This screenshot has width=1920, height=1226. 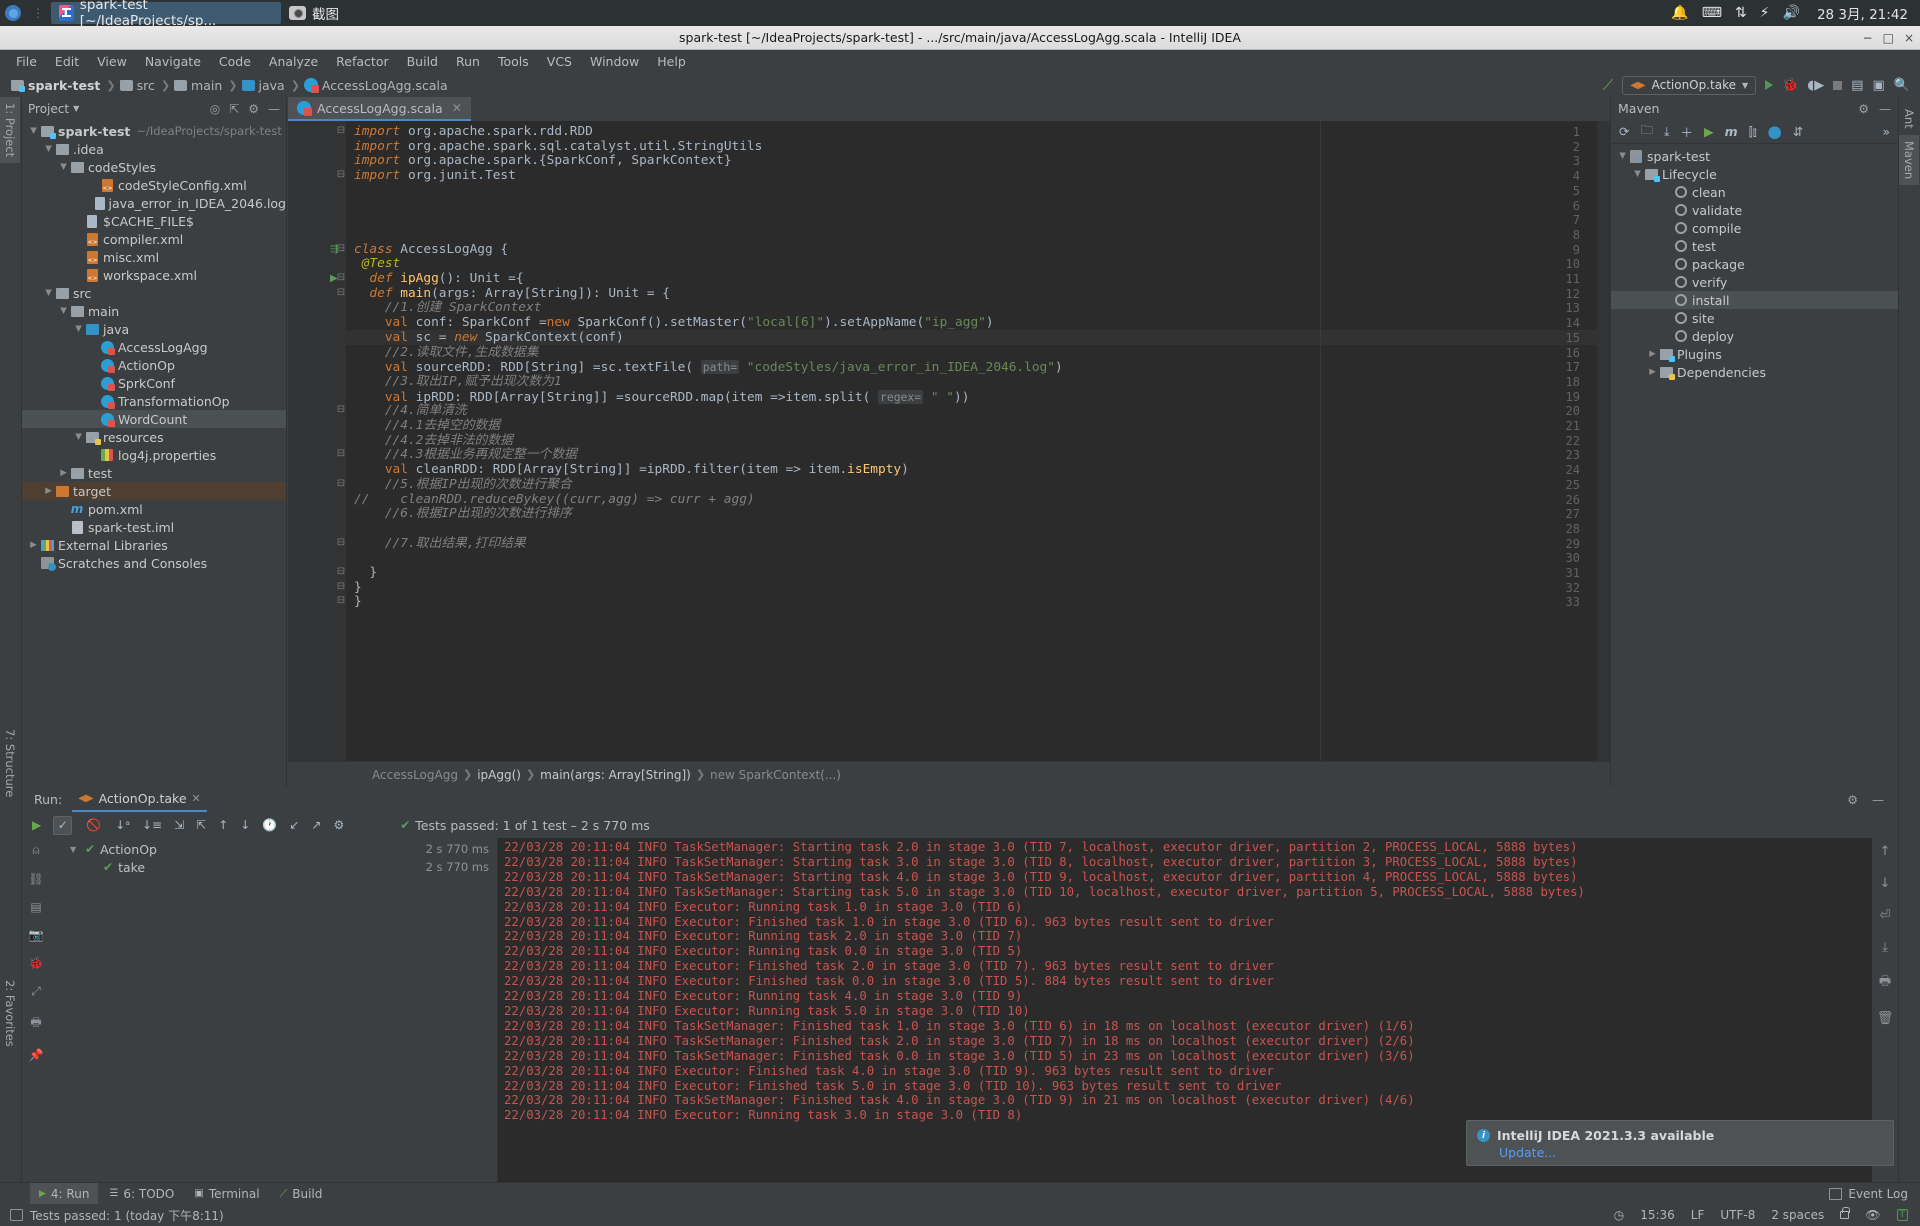 What do you see at coordinates (1667, 132) in the screenshot?
I see `download-sources-icon: ⤓` at bounding box center [1667, 132].